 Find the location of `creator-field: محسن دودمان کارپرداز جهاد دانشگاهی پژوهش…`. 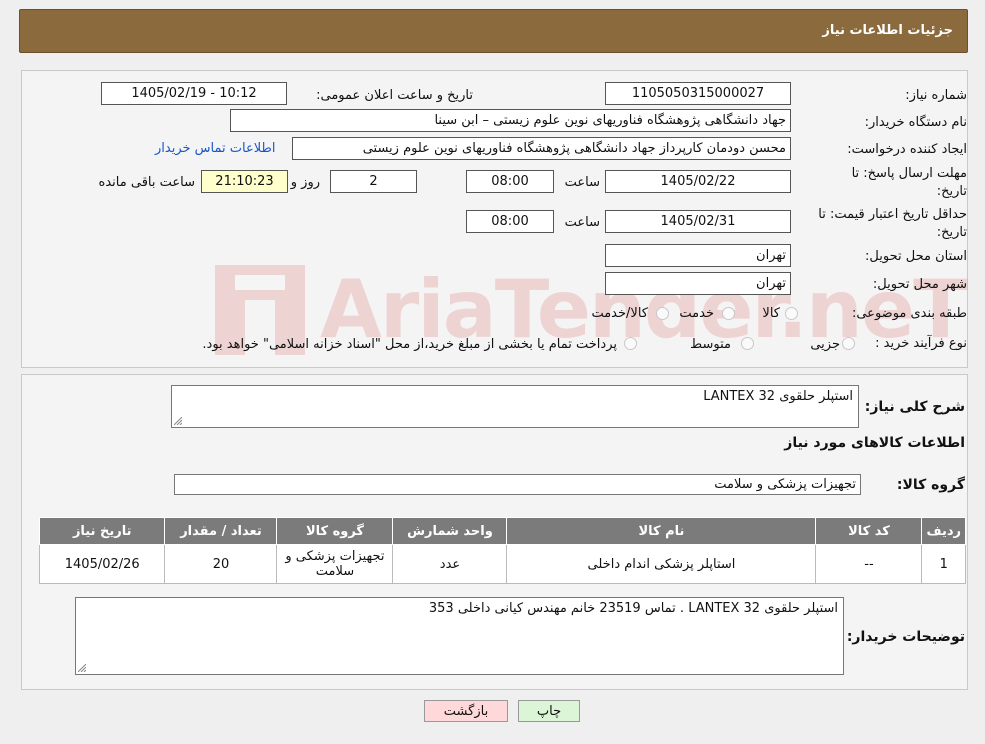

creator-field: محسن دودمان کارپرداز جهاد دانشگاهی پژوهش… is located at coordinates (541, 148).